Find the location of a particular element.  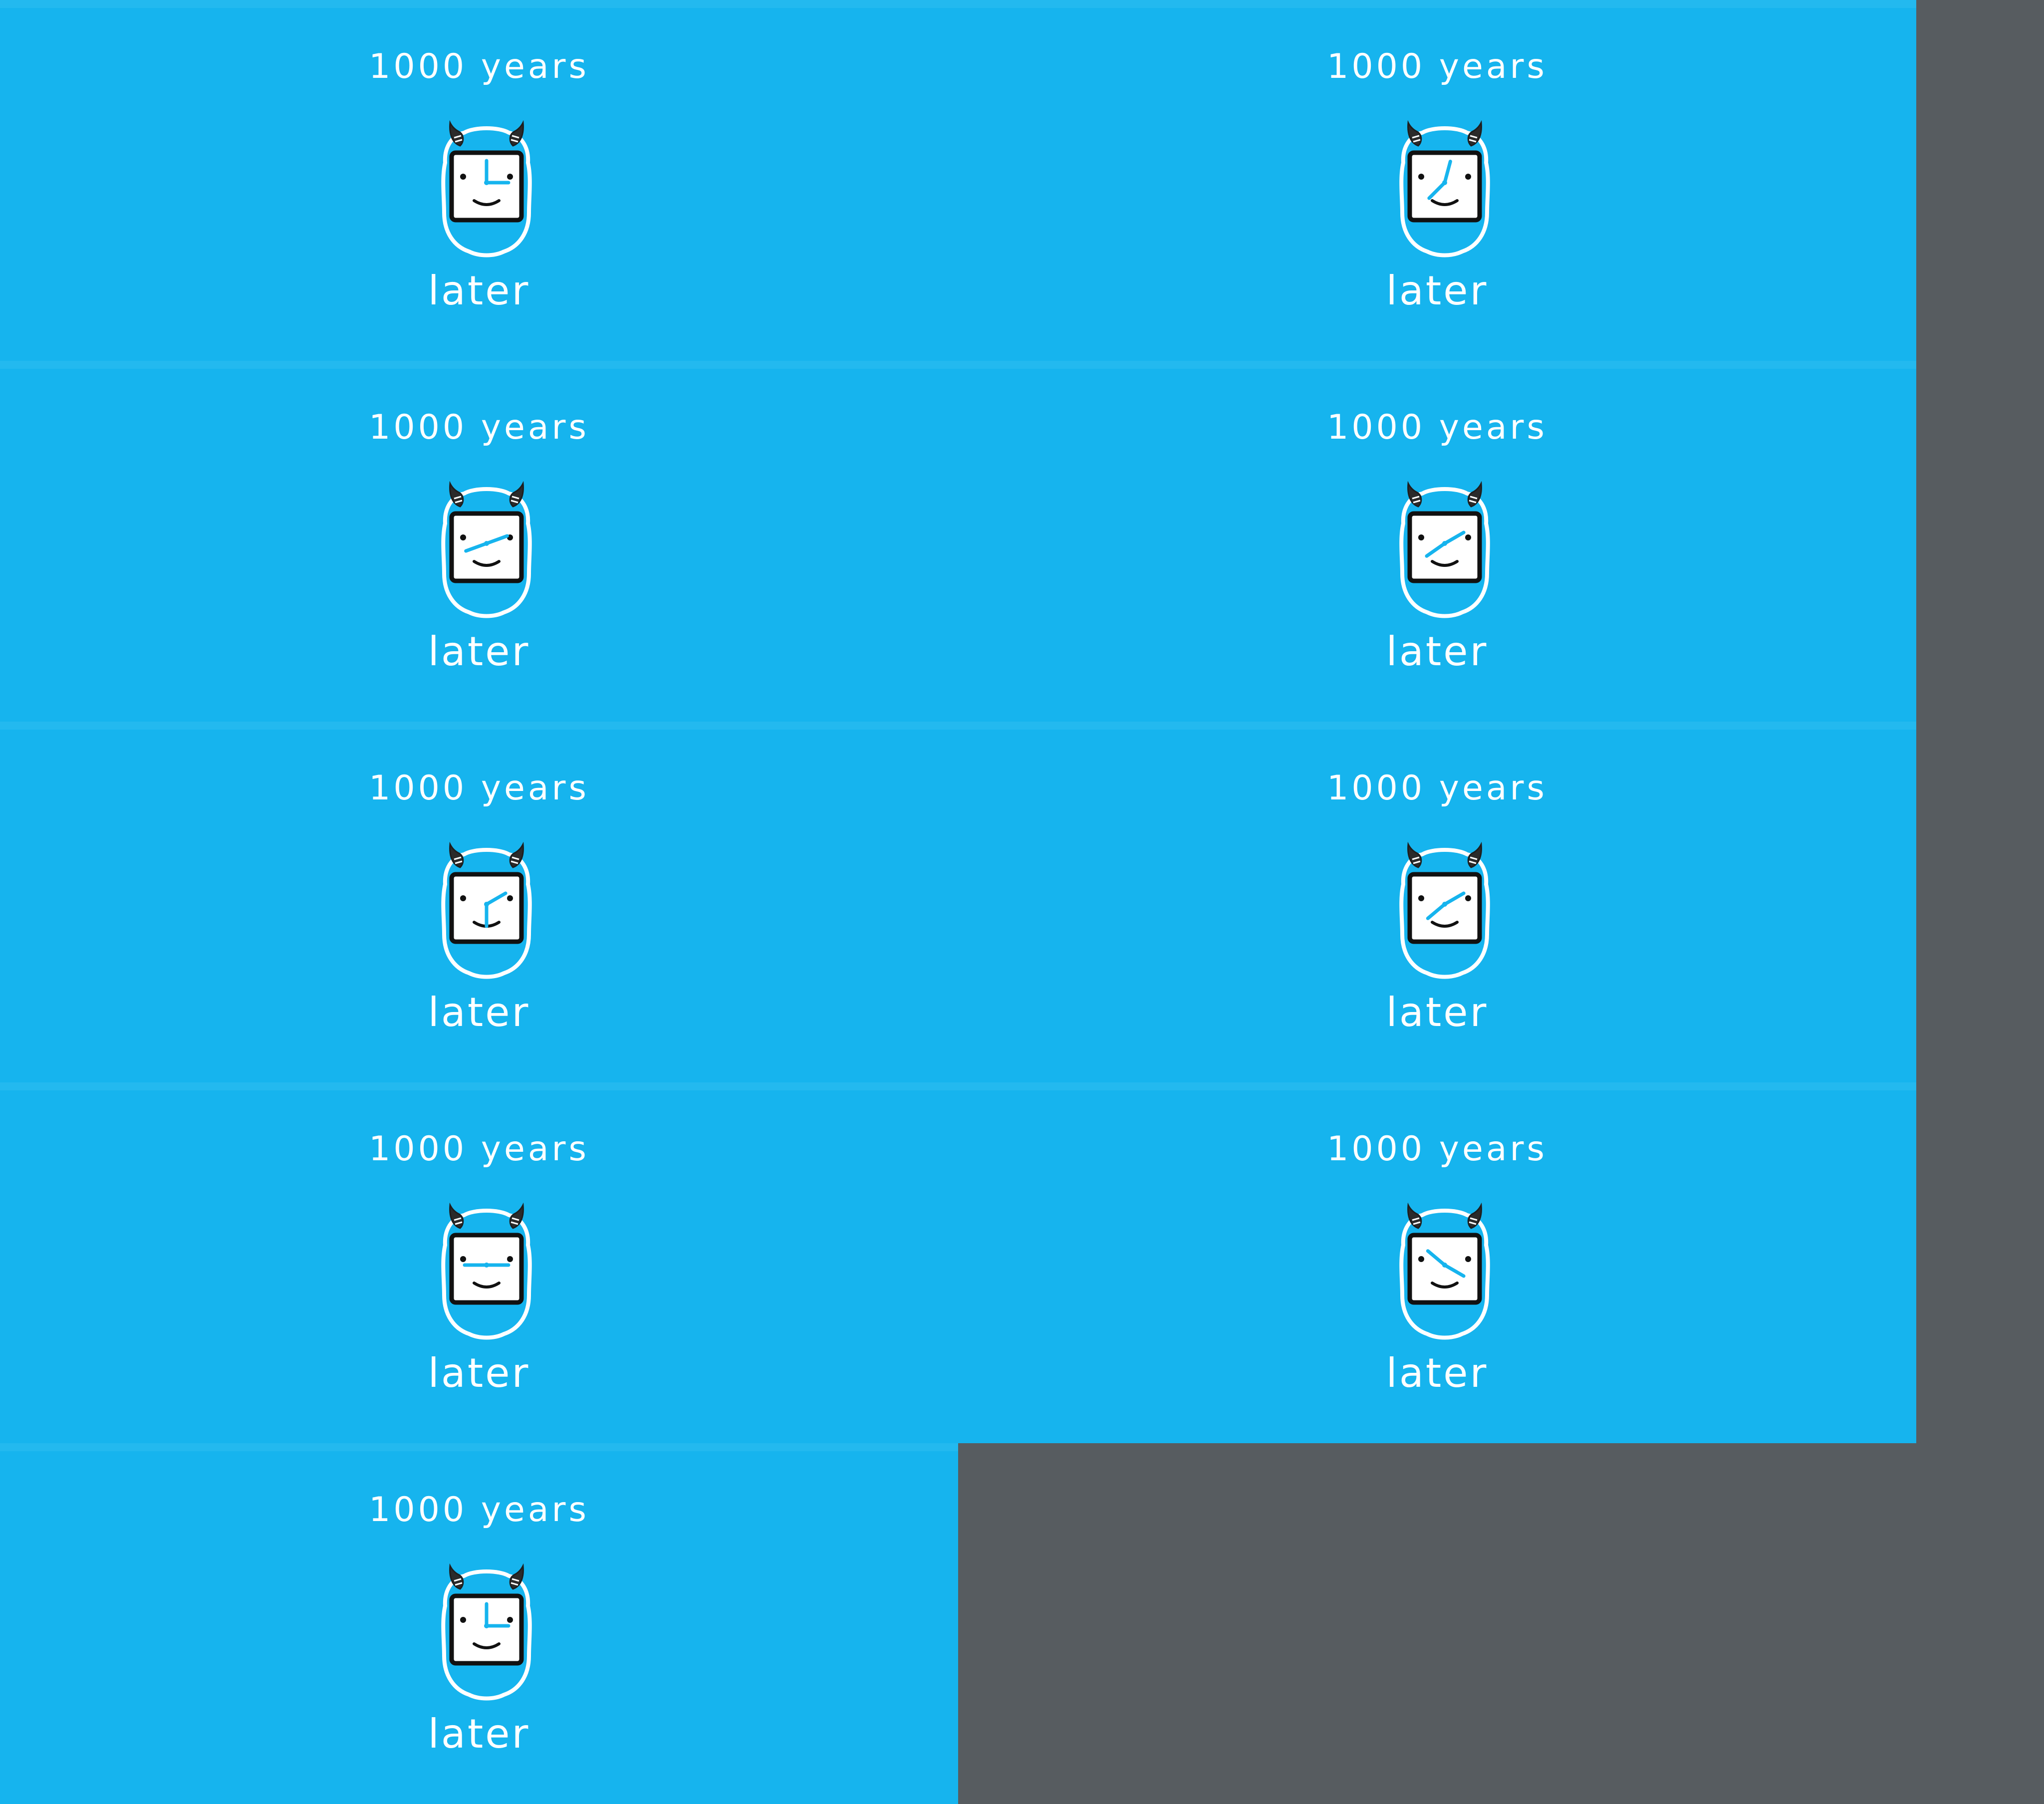

animation-frame-8: 1000 years later is located at coordinates (1437, 1262).